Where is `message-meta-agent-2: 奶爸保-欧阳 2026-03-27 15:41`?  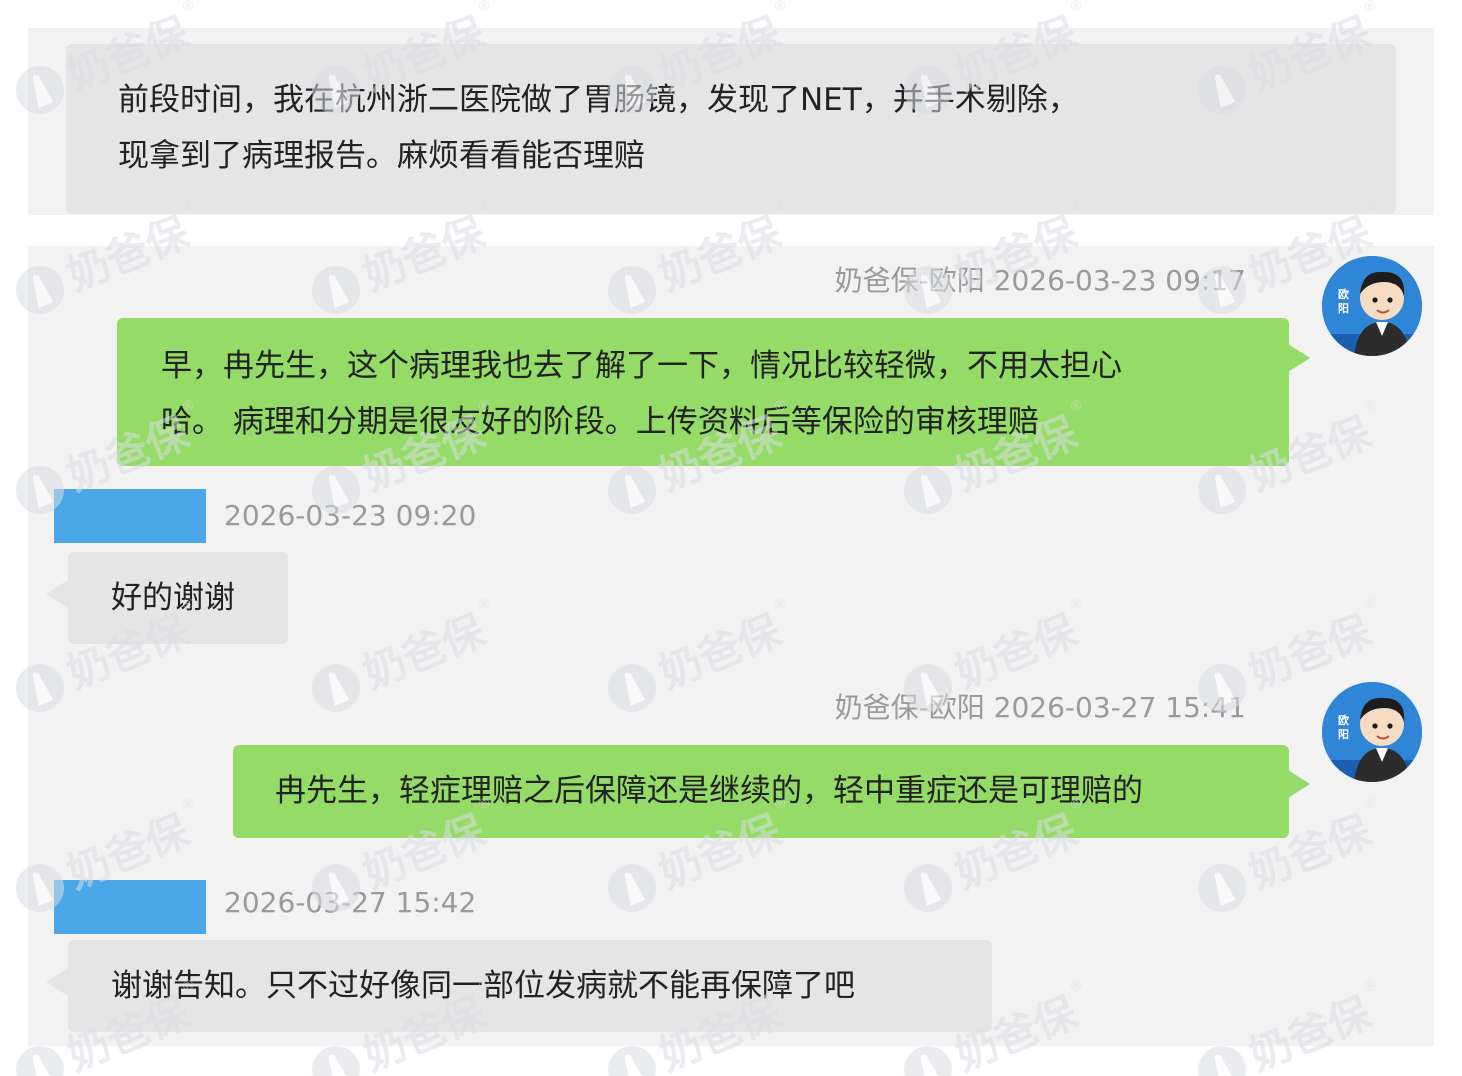
message-meta-agent-2: 奶爸保-欧阳 2026-03-27 15:41 is located at coordinates (1040, 708).